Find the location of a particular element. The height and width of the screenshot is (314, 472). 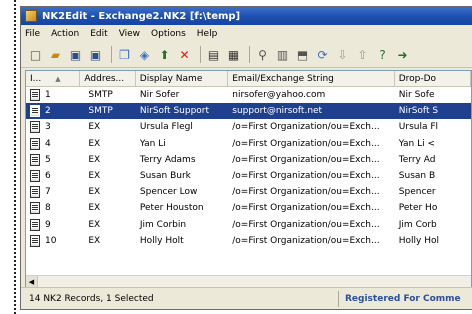

cell-index: 1 is located at coordinates (53, 95).